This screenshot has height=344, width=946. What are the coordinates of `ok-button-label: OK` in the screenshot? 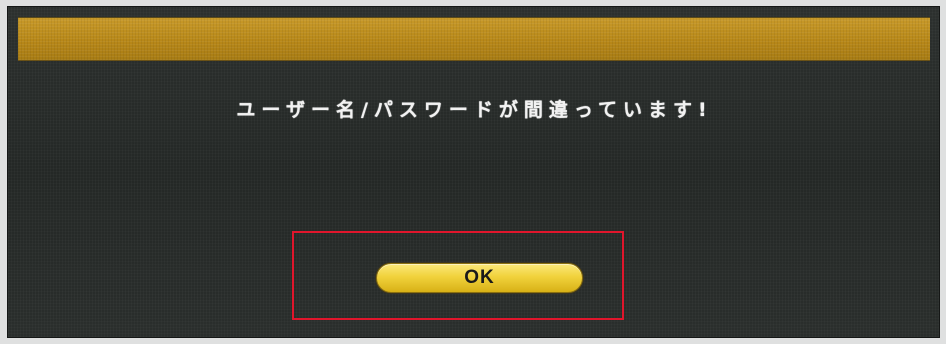 It's located at (479, 277).